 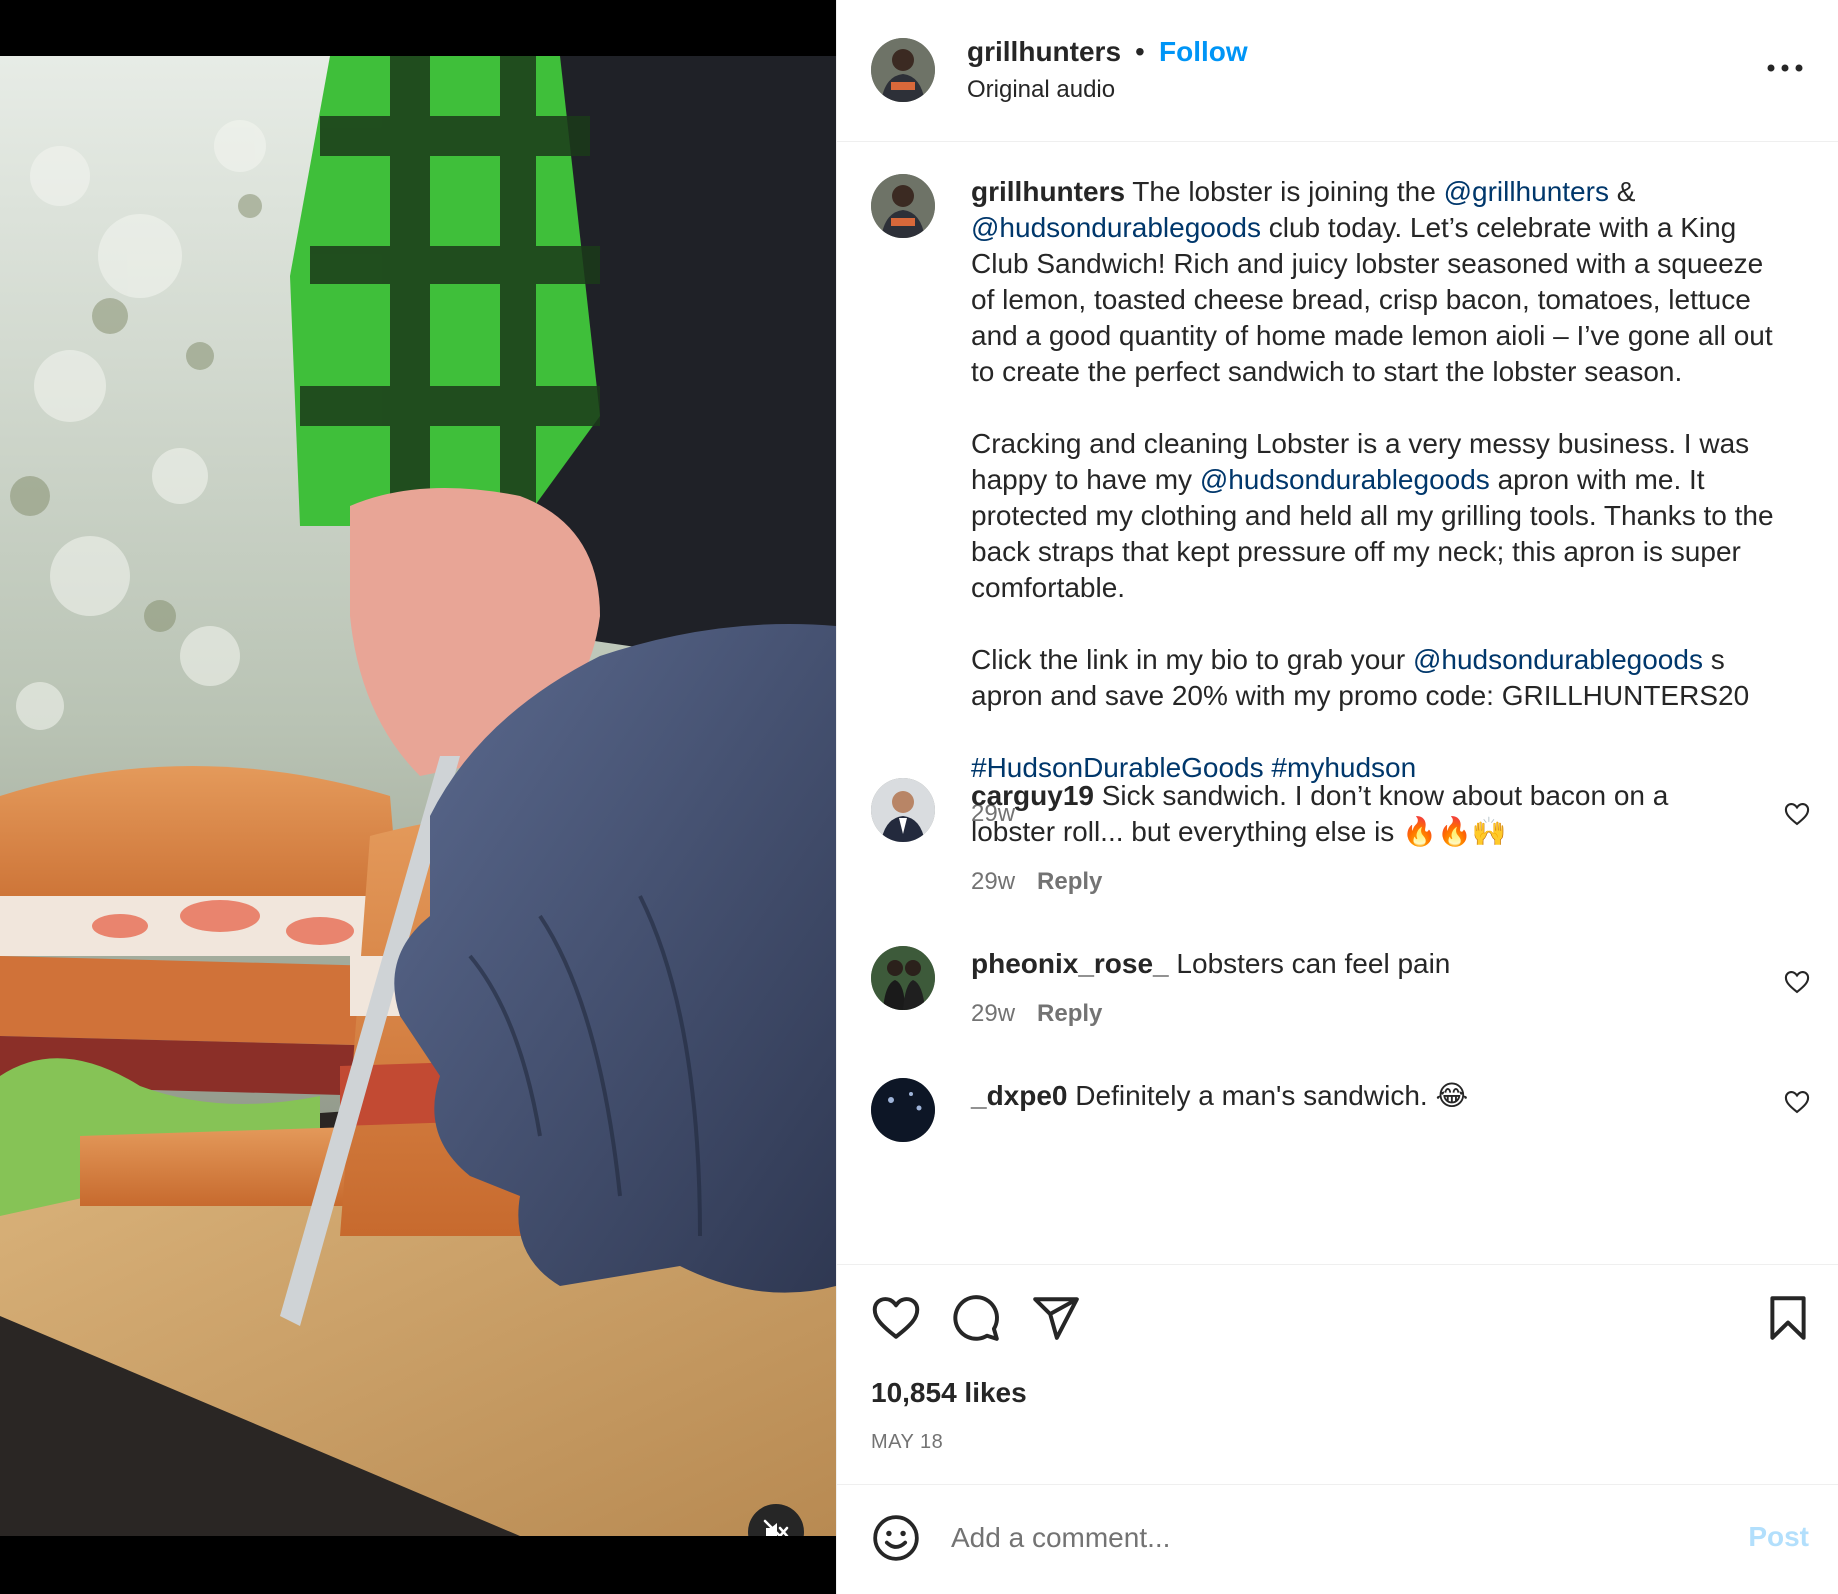 What do you see at coordinates (1337, 1374) in the screenshot?
I see `post-actions: 10,854 likes MAY 18` at bounding box center [1337, 1374].